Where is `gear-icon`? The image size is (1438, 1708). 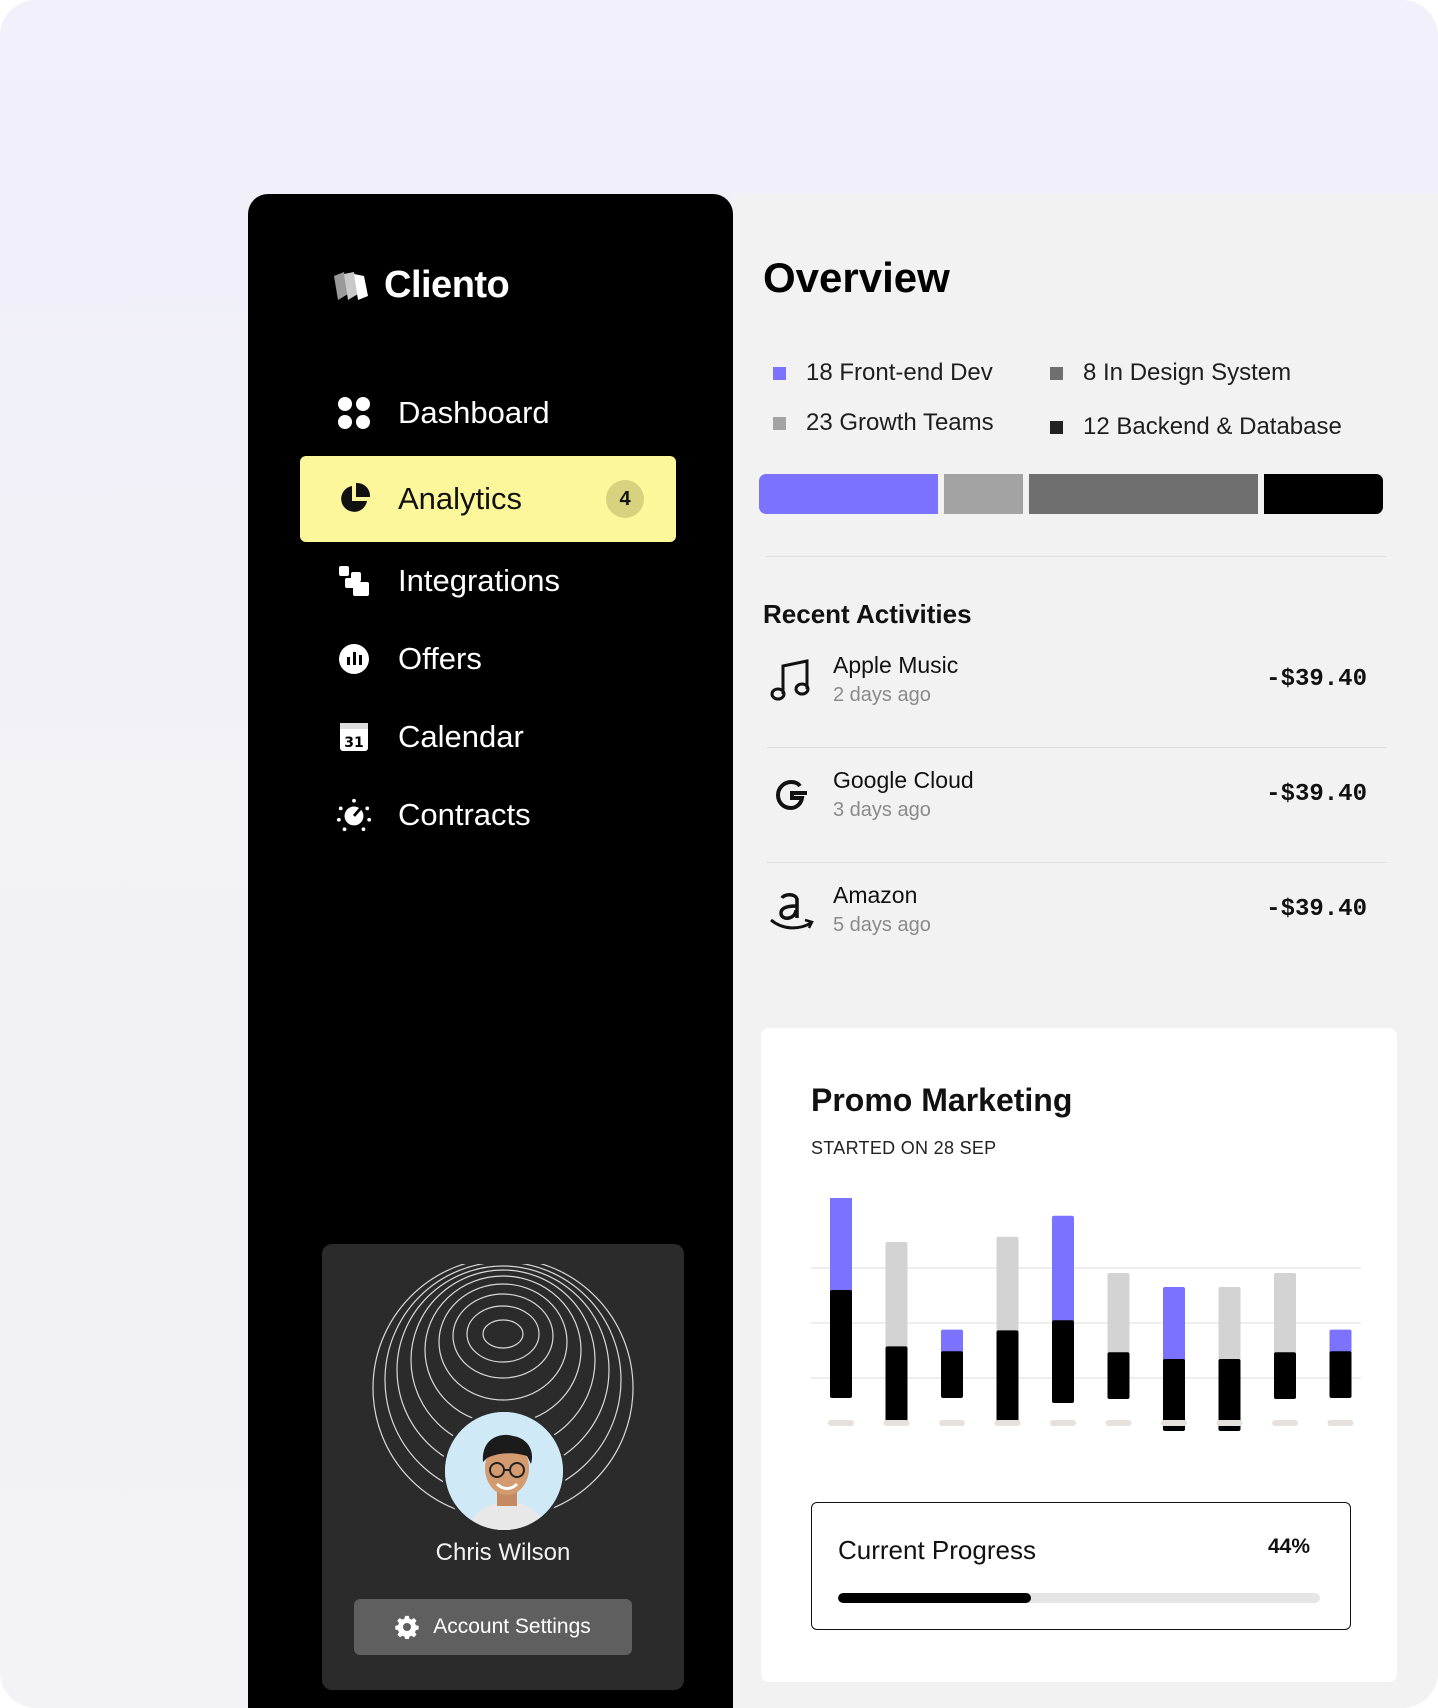
gear-icon is located at coordinates (407, 1627).